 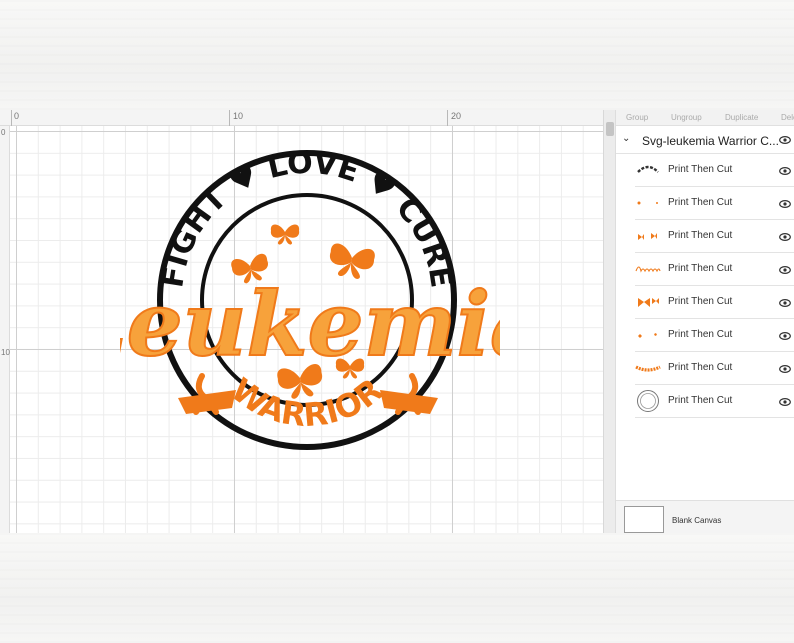 What do you see at coordinates (3, 132) in the screenshot?
I see `ruler-left-label-0: 0` at bounding box center [3, 132].